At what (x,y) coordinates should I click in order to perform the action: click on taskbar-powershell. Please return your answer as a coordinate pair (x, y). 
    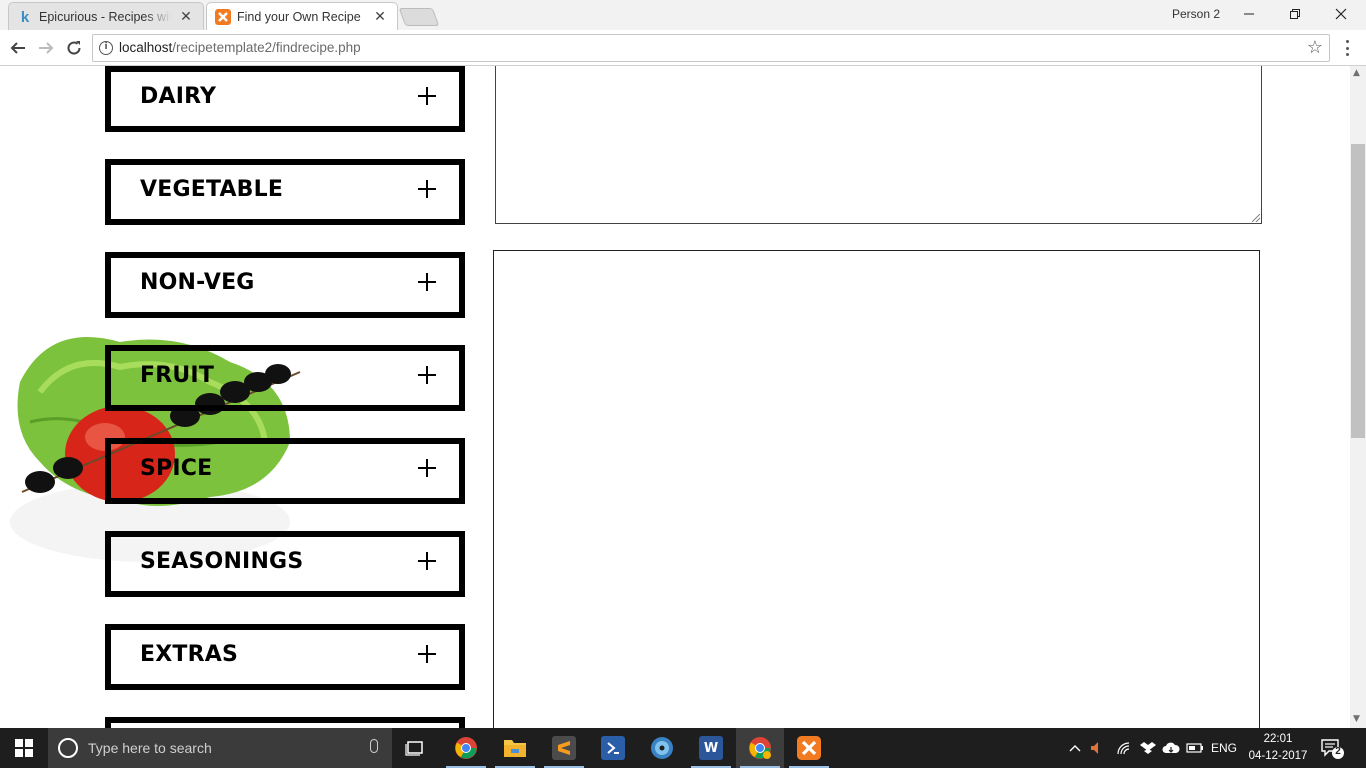
    Looking at the image, I should click on (613, 748).